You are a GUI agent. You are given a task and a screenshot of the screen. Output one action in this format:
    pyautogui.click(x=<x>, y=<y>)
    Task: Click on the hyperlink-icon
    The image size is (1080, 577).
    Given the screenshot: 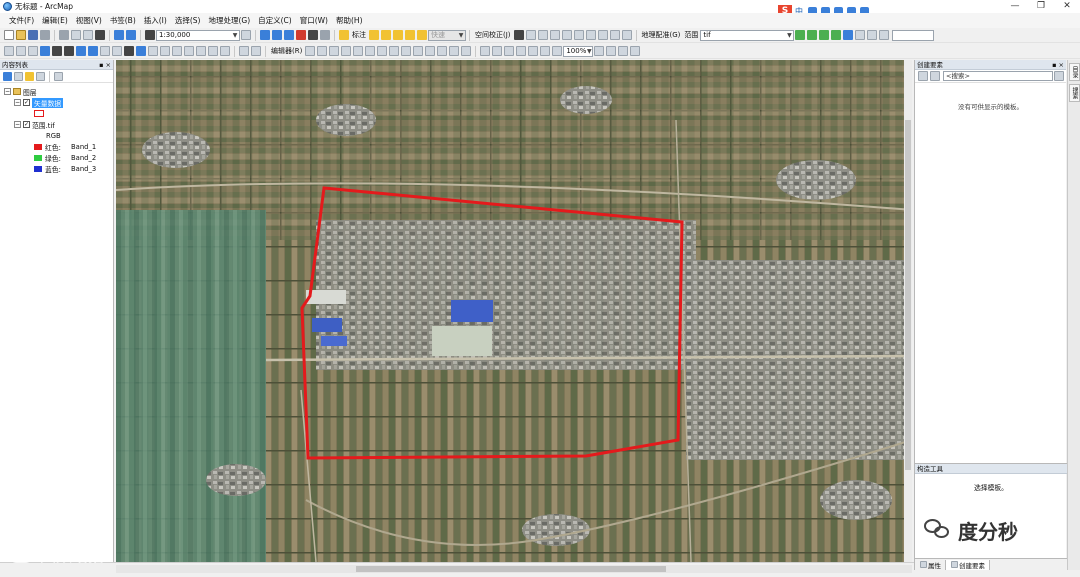 What is the action you would take?
    pyautogui.click(x=153, y=51)
    